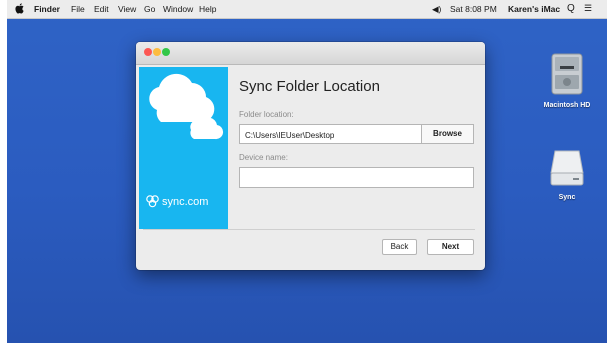 The width and height of the screenshot is (613, 343). I want to click on menu-go: Go, so click(149, 9).